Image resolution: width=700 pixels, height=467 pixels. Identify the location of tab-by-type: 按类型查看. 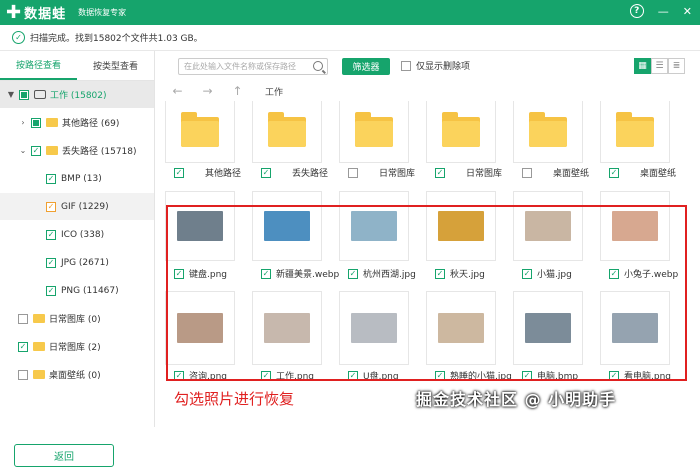
(115, 65).